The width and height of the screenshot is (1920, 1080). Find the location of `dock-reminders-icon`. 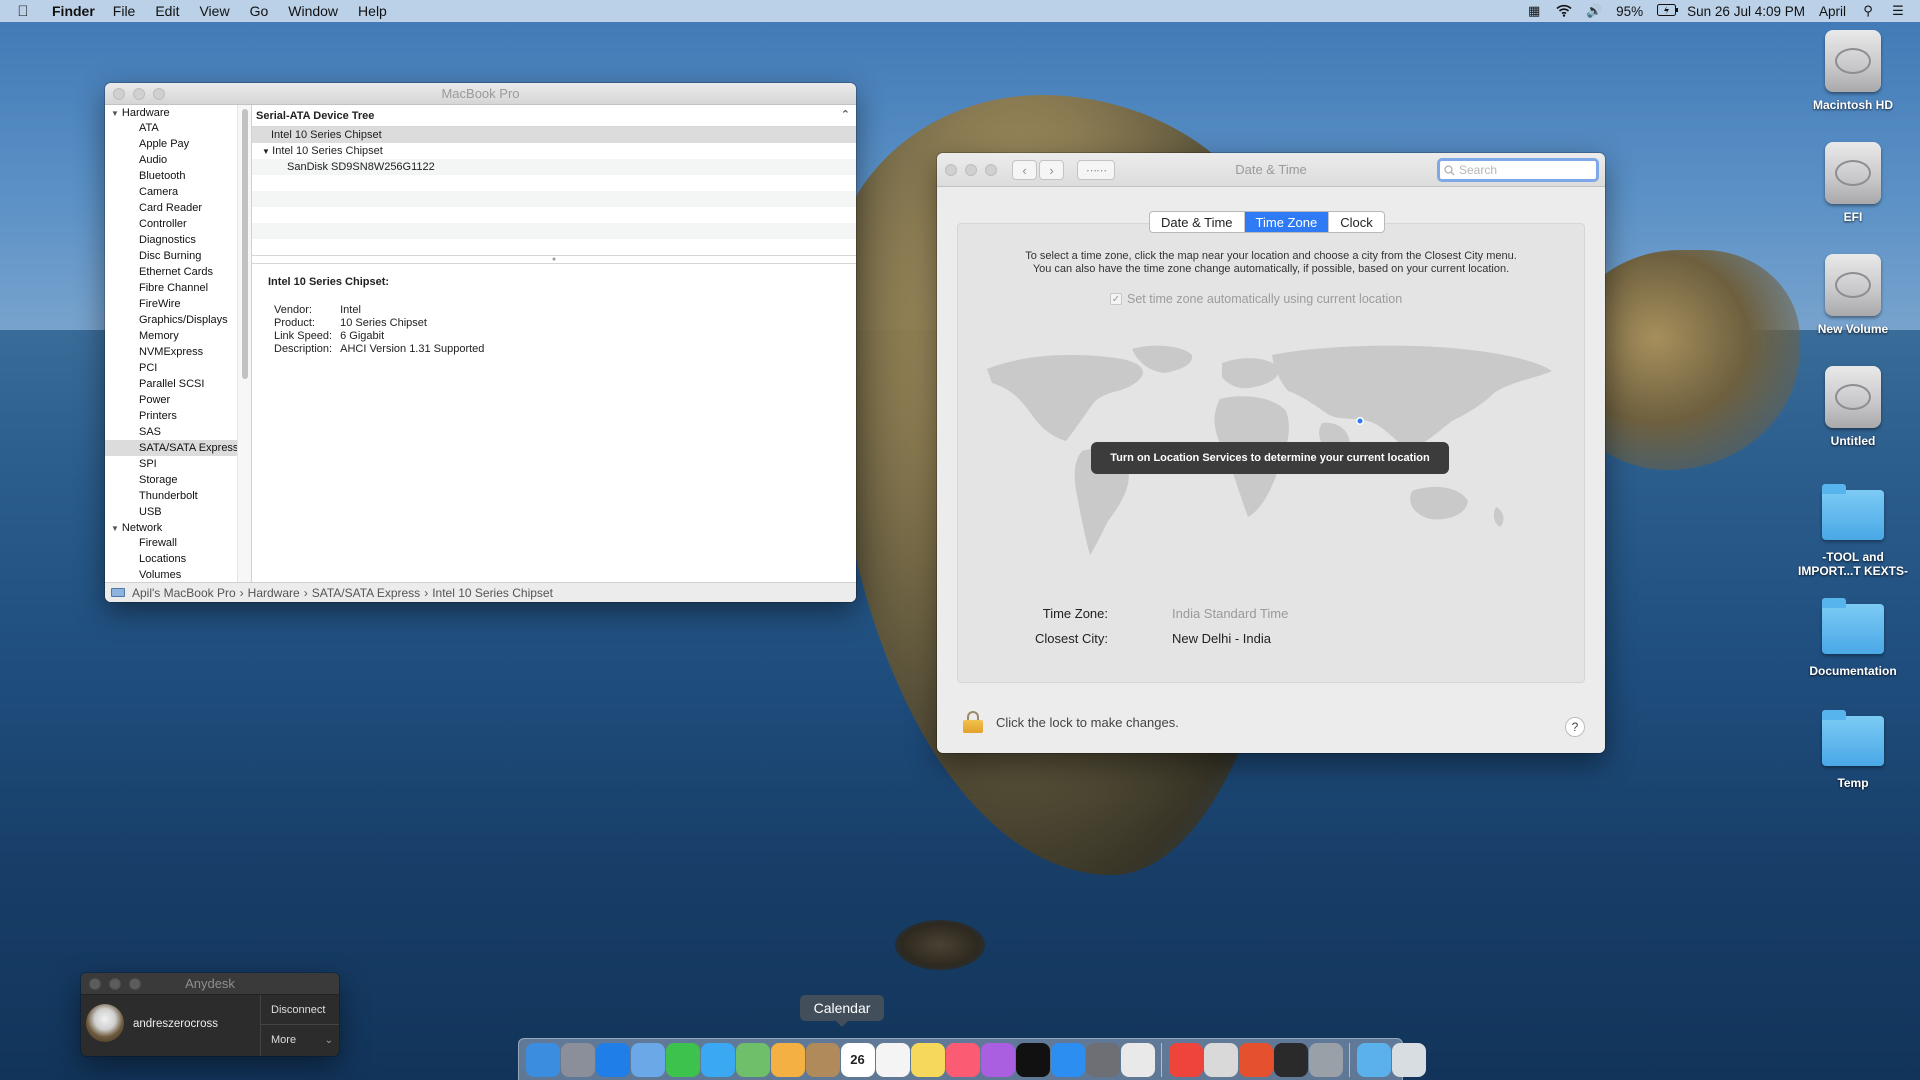

dock-reminders-icon is located at coordinates (892, 1059).